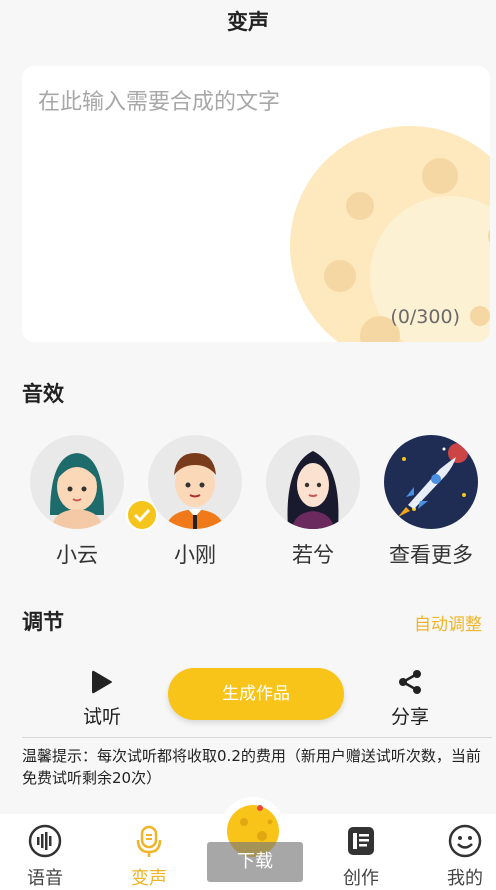  I want to click on generate-button: 生成作品, so click(256, 694).